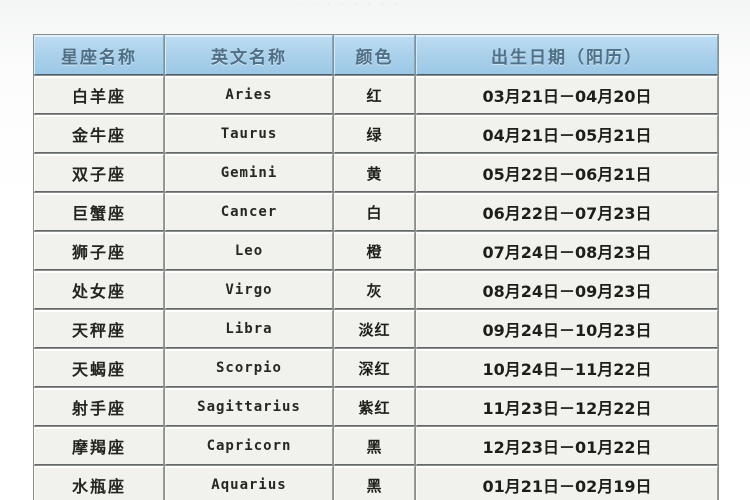  I want to click on birthdate-text: 12月23日－01月22日, so click(567, 447).